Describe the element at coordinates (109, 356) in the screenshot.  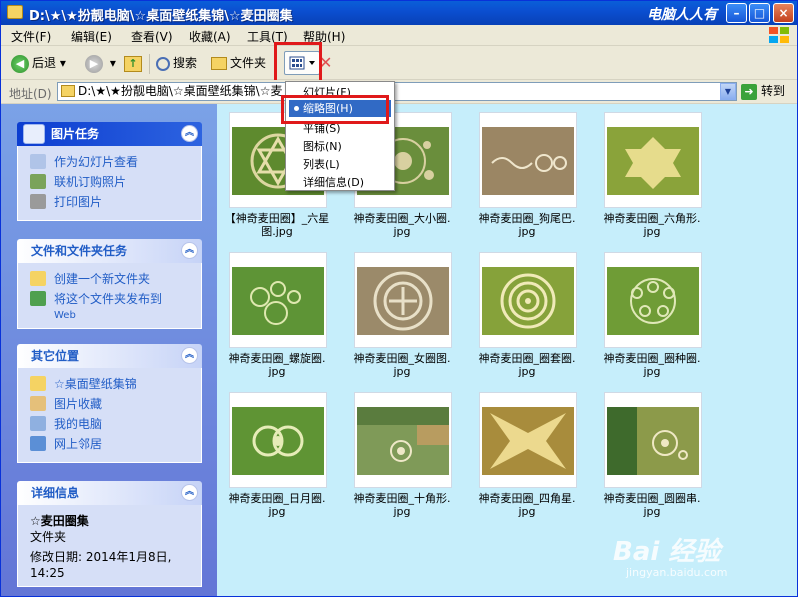
I see `other-places-header: 其它位置 ︽` at that location.